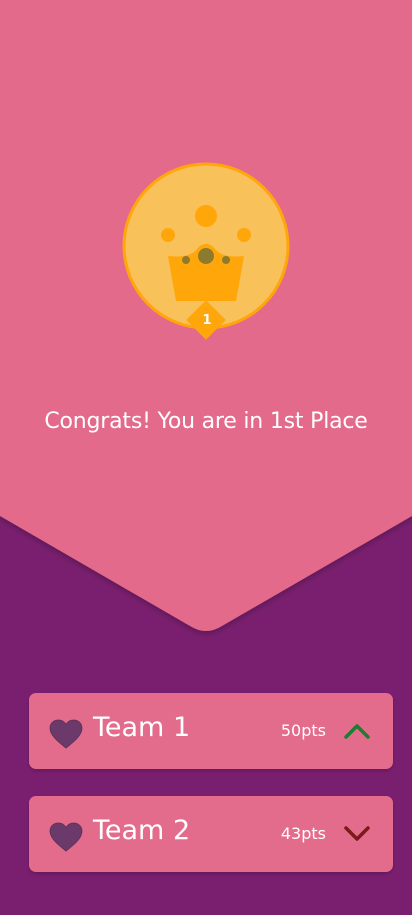 This screenshot has height=915, width=412. Describe the element at coordinates (303, 833) in the screenshot. I see `team-points: 43pts` at that location.